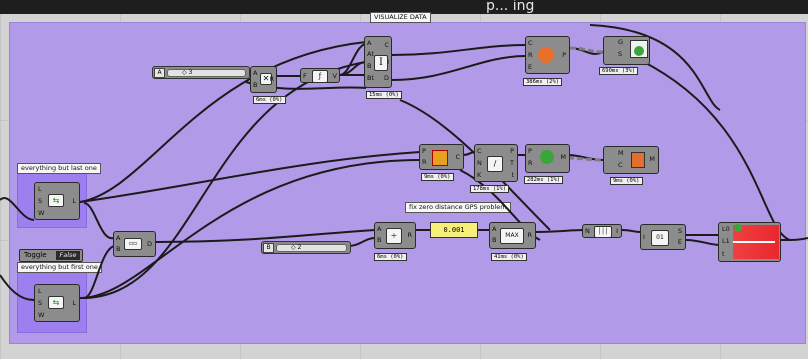  I want to click on max-icon: MAX, so click(512, 236).